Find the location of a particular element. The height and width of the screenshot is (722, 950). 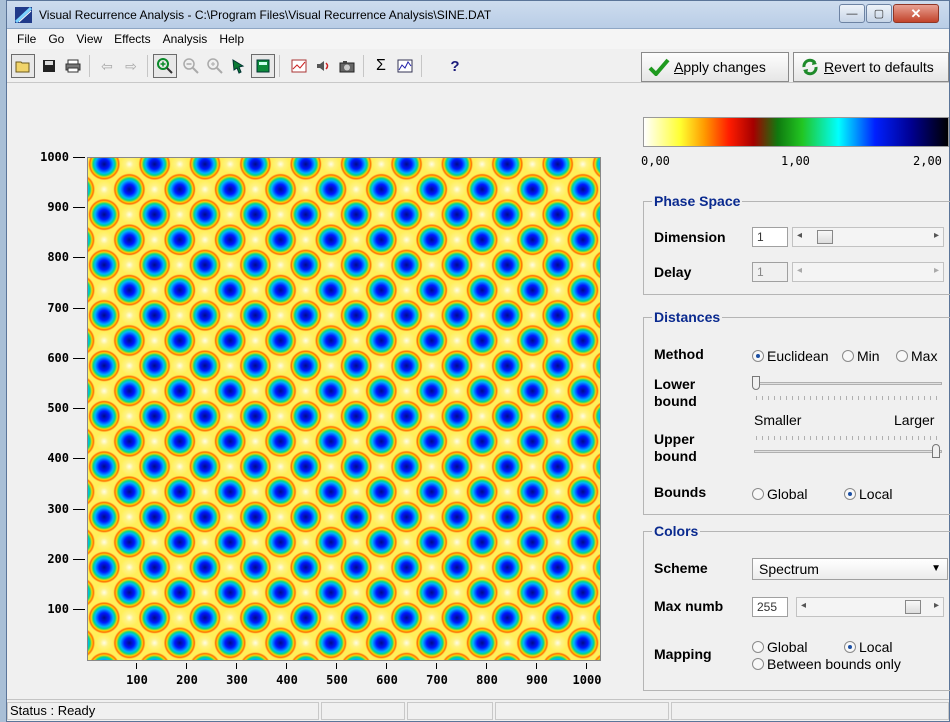

x-tick-label: 300 is located at coordinates (237, 675).